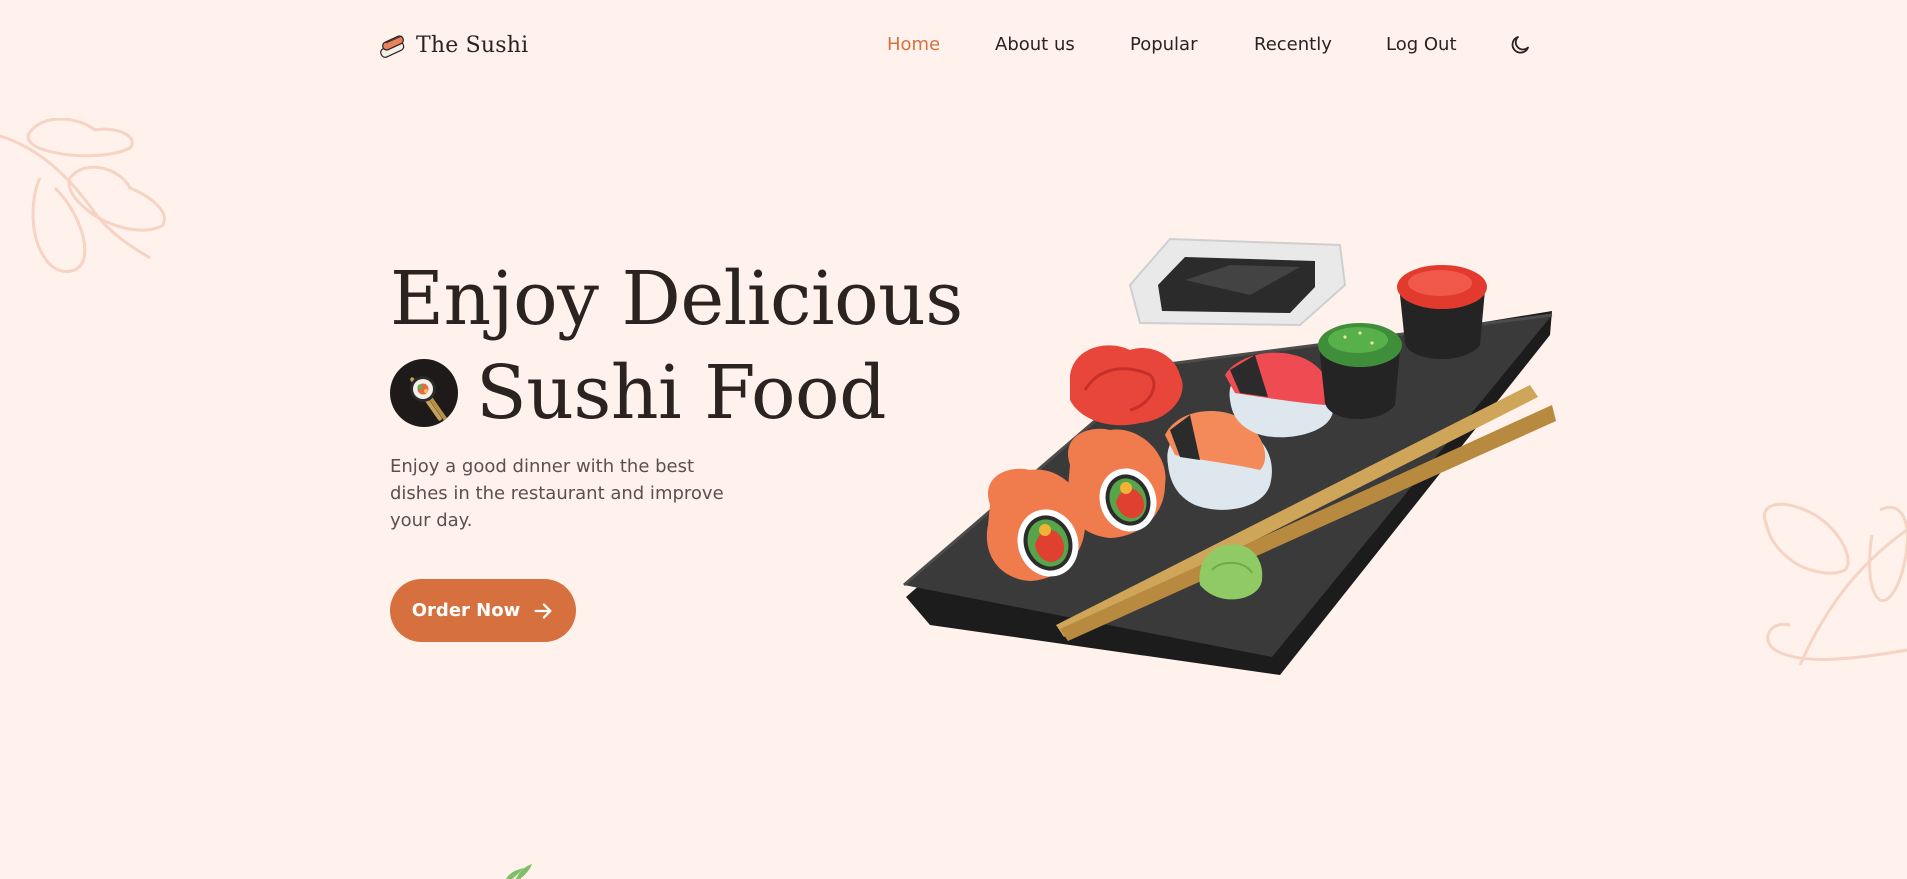 This screenshot has height=879, width=1907. What do you see at coordinates (1035, 45) in the screenshot?
I see `nav-link-about-us: About us` at bounding box center [1035, 45].